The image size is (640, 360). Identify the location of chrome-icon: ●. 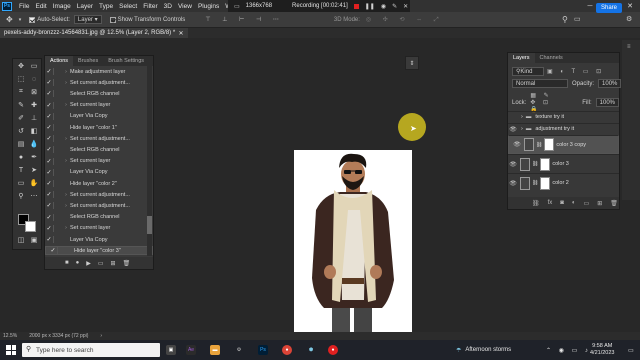
(287, 350).